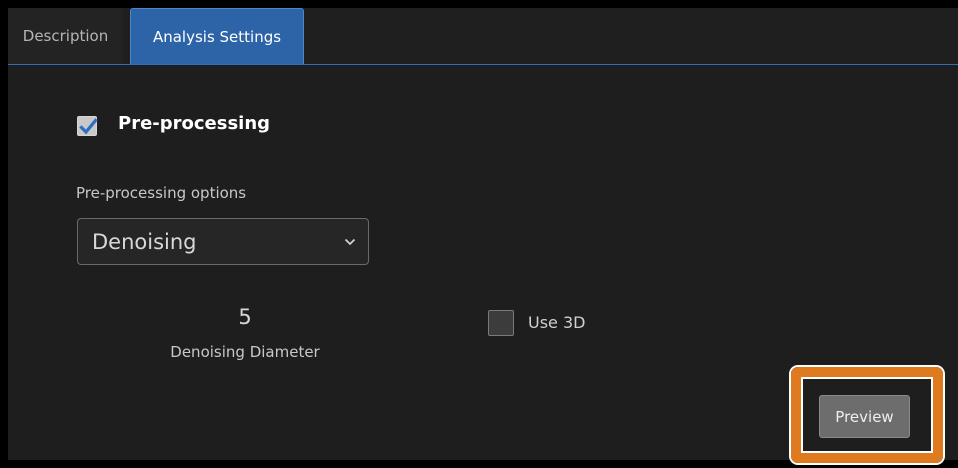  I want to click on preview-button-label: Preview, so click(864, 416).